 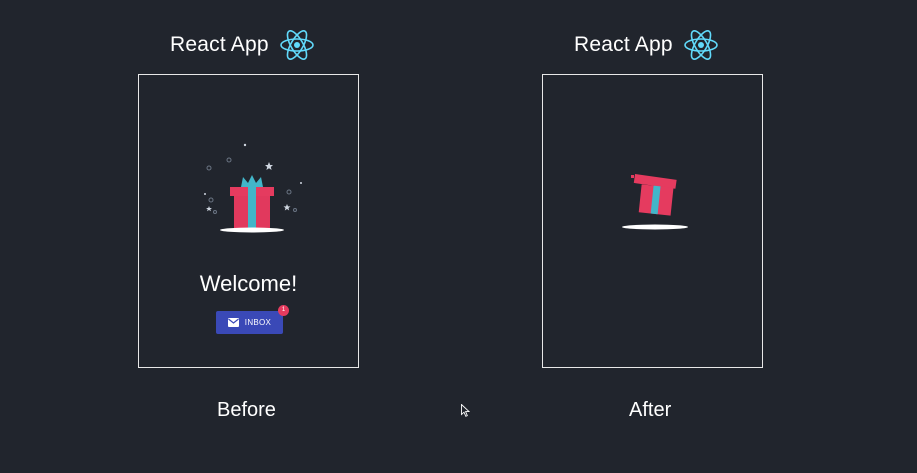 I want to click on left-app-title: React App, so click(x=219, y=44).